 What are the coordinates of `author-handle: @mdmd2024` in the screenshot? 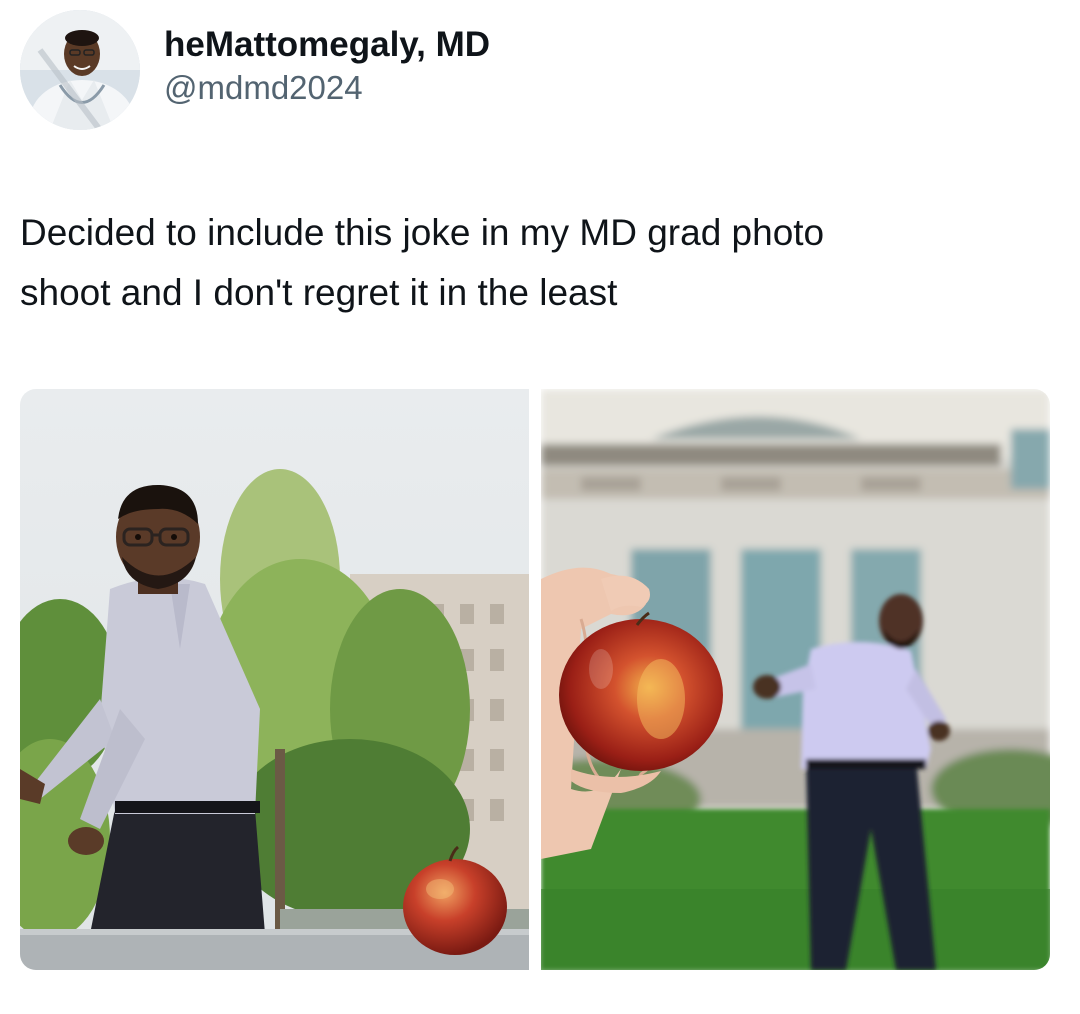 It's located at (327, 88).